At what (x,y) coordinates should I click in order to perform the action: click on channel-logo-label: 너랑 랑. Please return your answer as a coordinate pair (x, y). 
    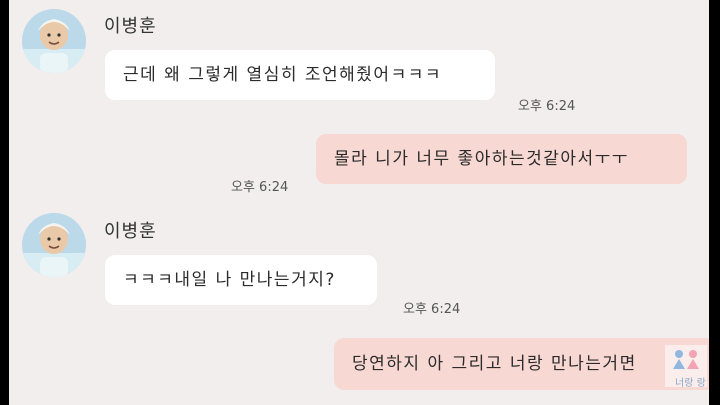
    Looking at the image, I should click on (690, 383).